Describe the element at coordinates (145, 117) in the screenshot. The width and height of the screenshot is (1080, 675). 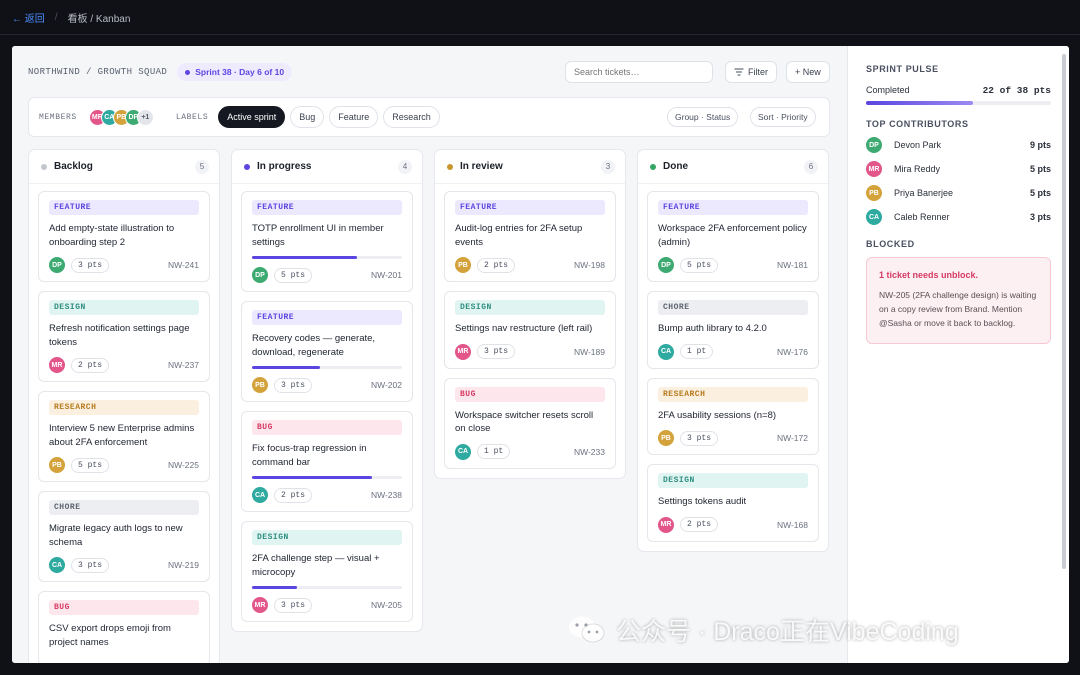
I see `more-members-badge: +1` at that location.